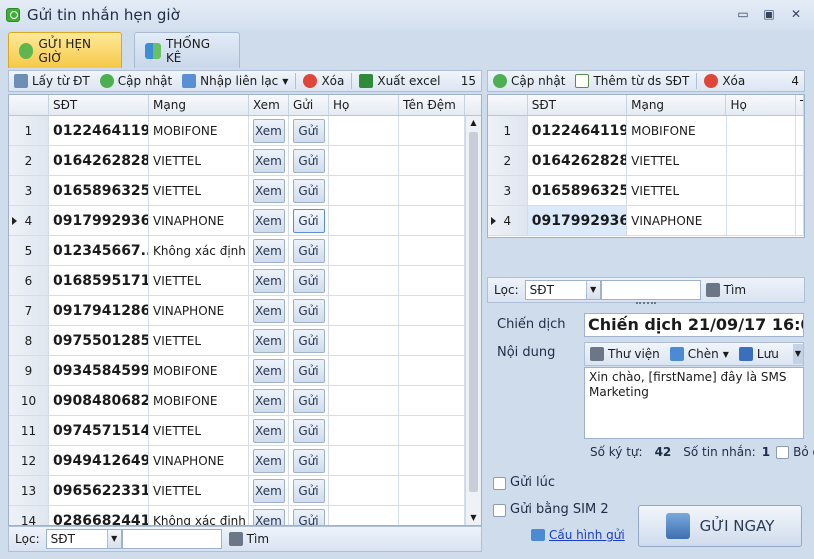 Image resolution: width=814 pixels, height=559 pixels. I want to click on table-row: 301658963258VIETTELXem Gửi, so click(245, 191).